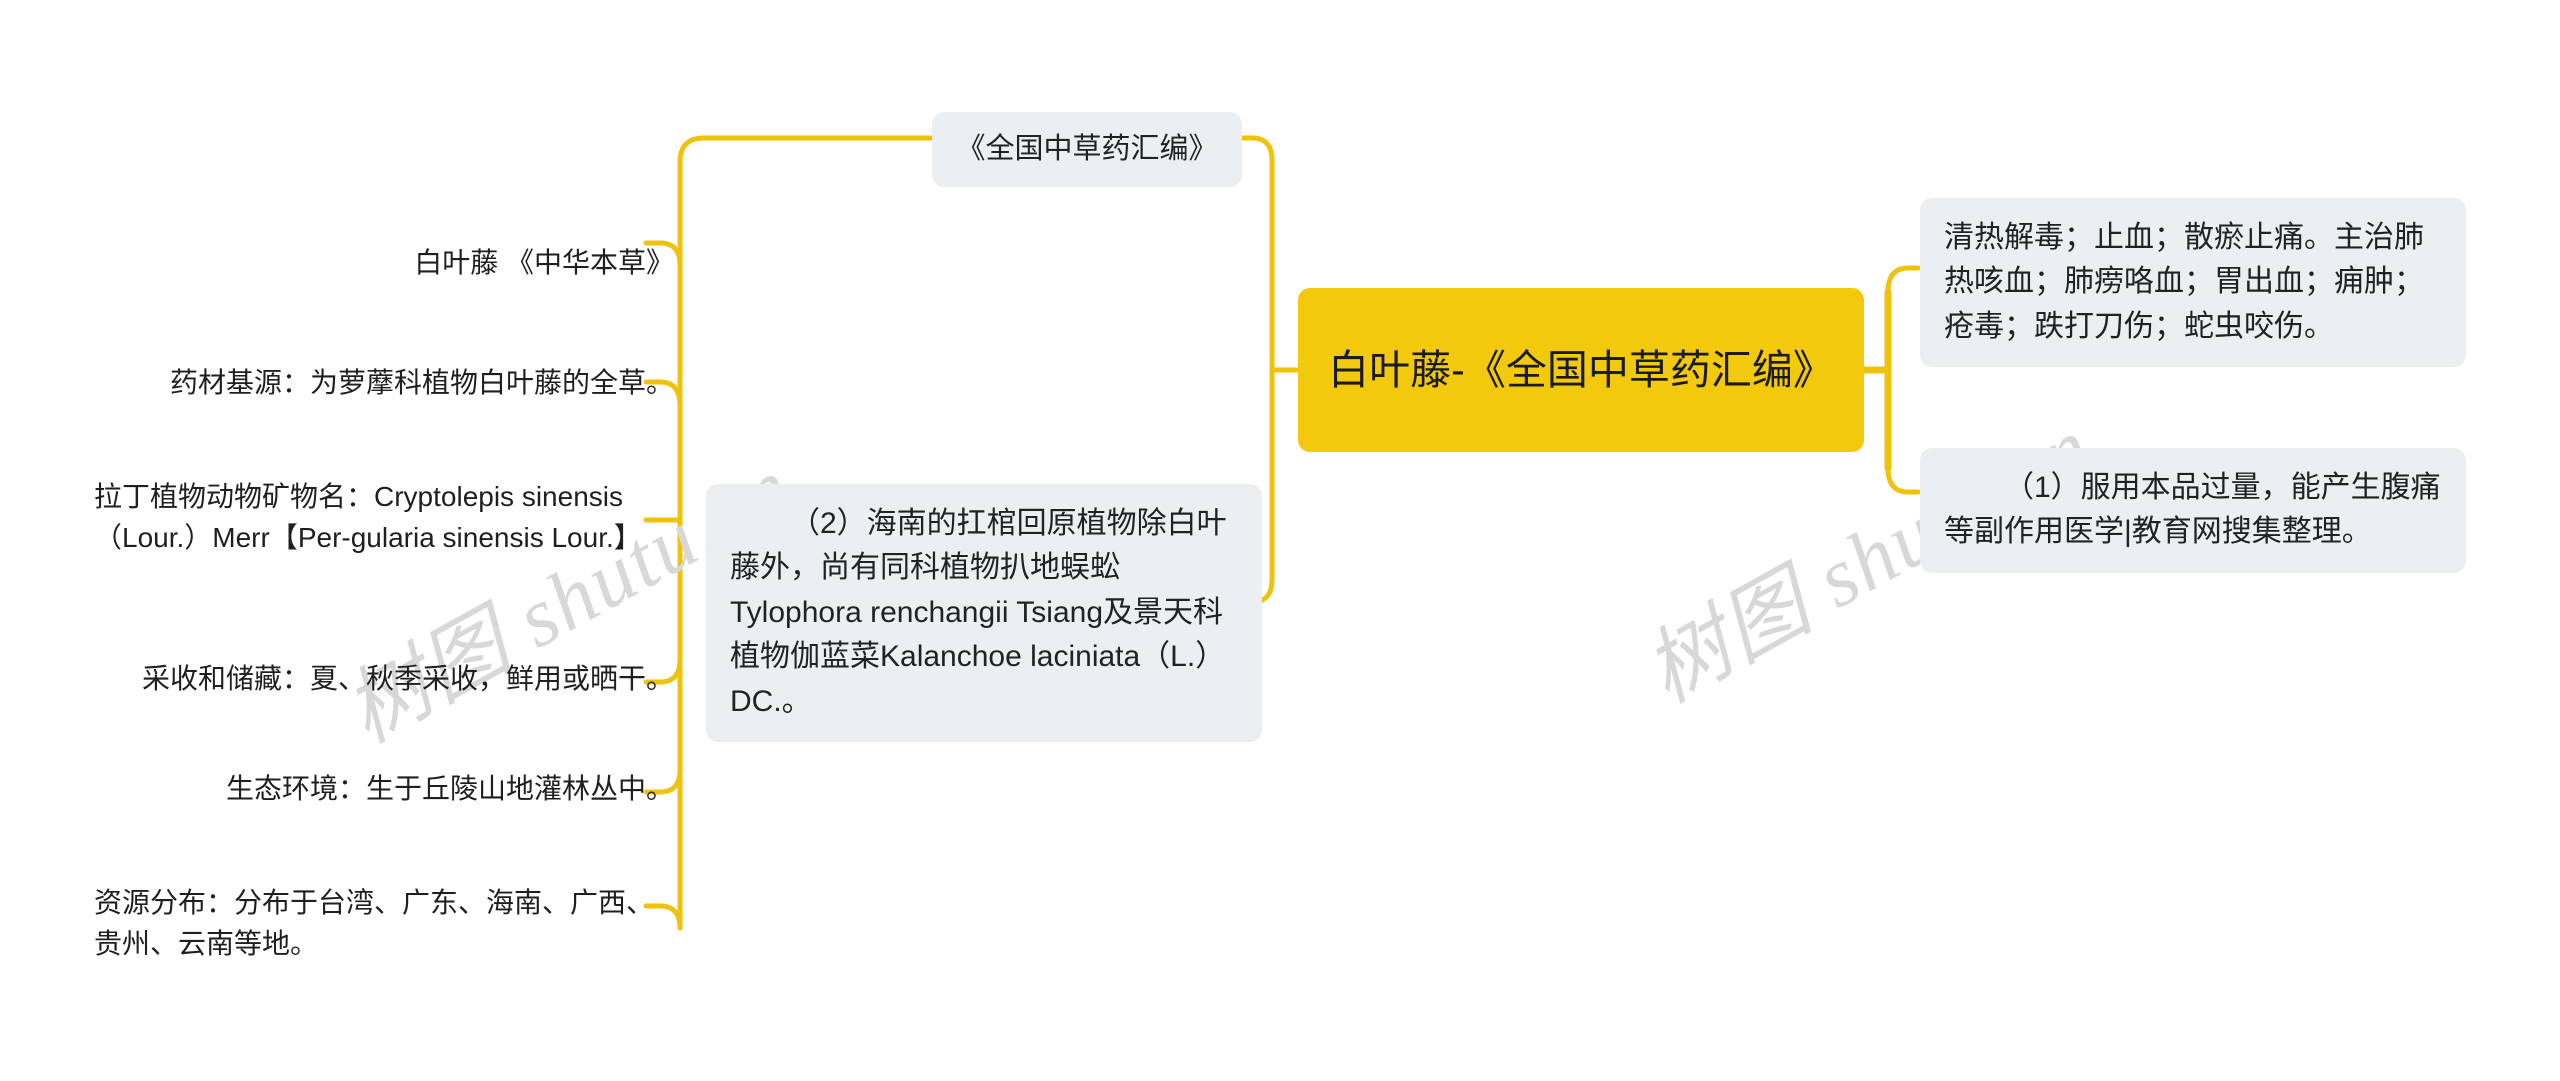  What do you see at coordinates (449, 788) in the screenshot?
I see `node-ecology-label: 生态环境：生于丘陵山地灌林丛中。` at bounding box center [449, 788].